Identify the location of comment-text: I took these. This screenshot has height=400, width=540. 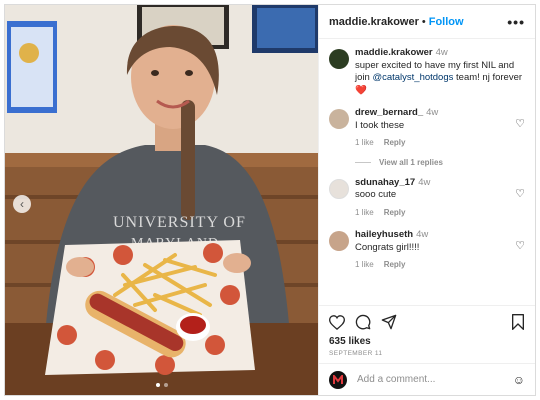
(380, 125).